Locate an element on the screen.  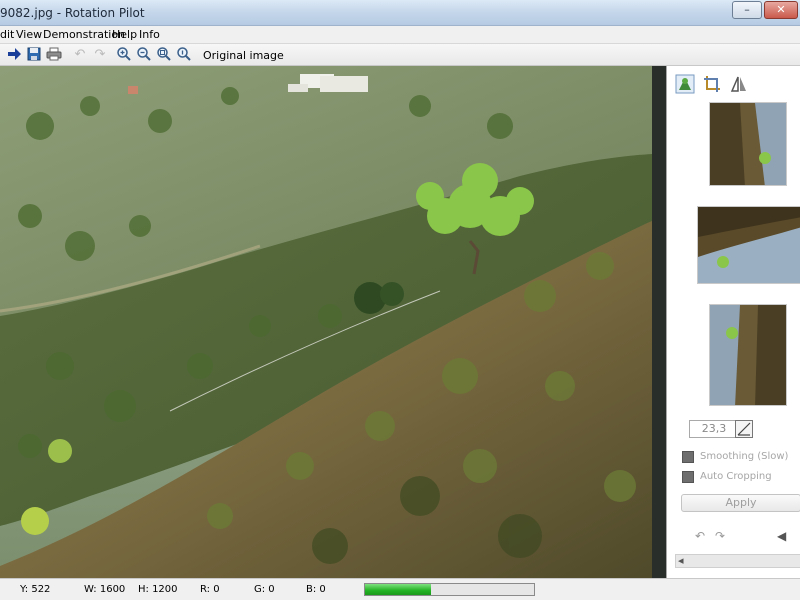
smoothing-label: Smoothing (Slow) is located at coordinates (744, 456).